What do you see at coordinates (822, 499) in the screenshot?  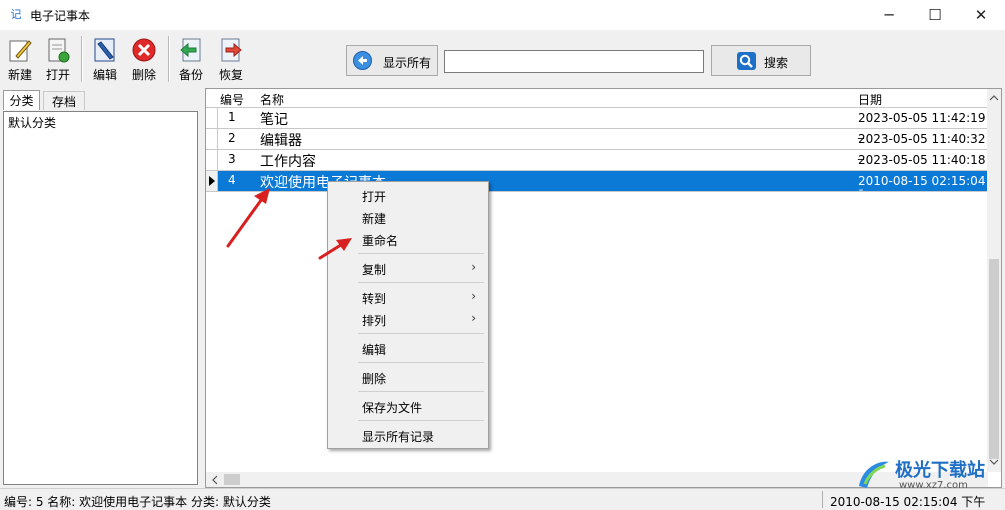 I see `status-separator` at bounding box center [822, 499].